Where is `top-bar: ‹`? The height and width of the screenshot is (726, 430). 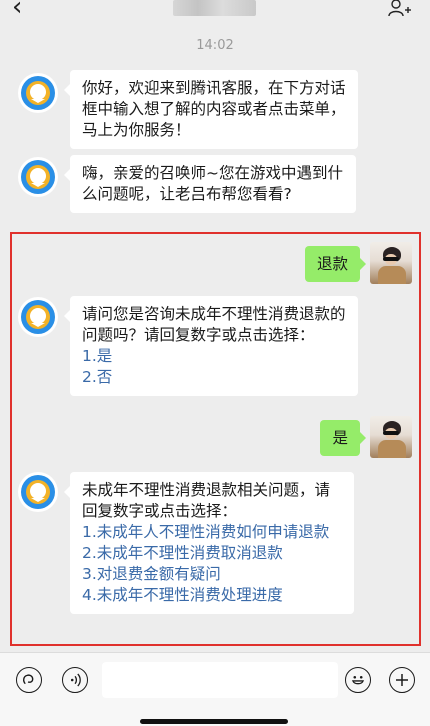 top-bar: ‹ is located at coordinates (215, 11).